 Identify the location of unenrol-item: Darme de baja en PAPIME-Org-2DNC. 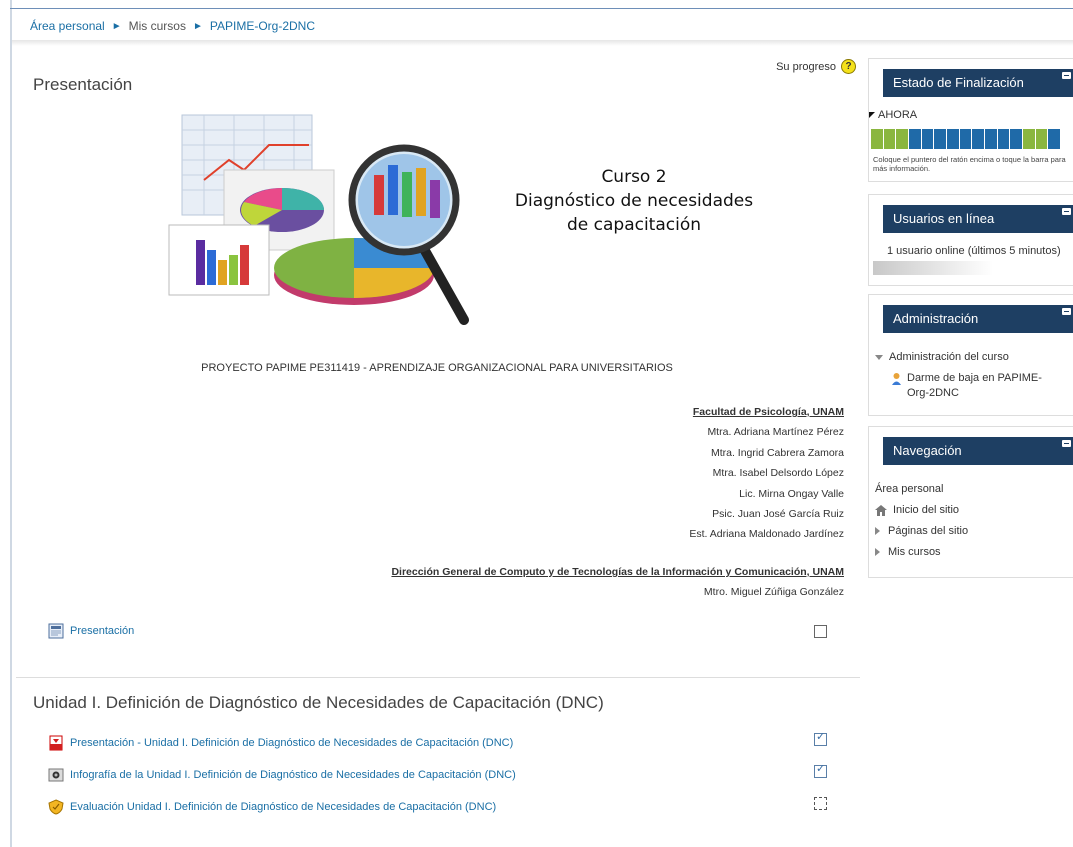
(976, 386).